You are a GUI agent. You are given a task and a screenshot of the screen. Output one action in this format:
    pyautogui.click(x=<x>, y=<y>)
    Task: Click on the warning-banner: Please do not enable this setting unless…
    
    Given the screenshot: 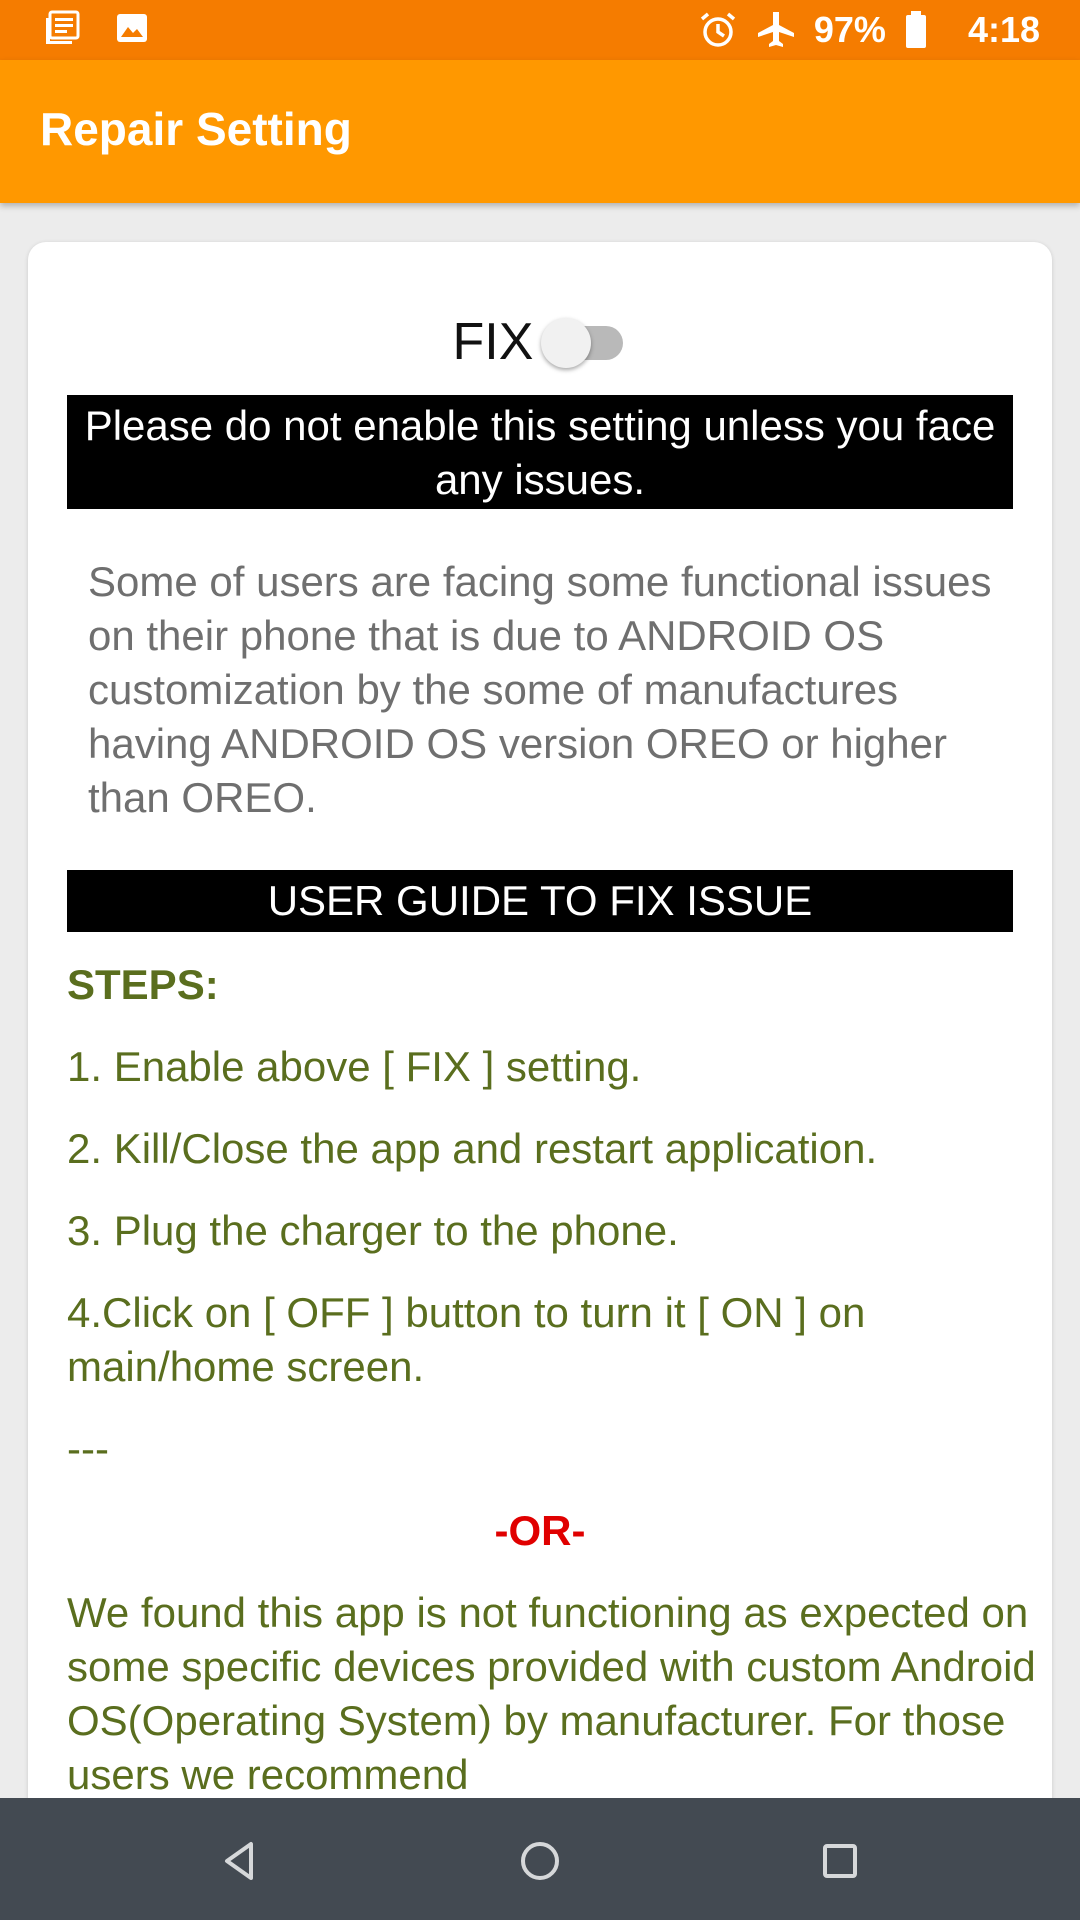 What is the action you would take?
    pyautogui.click(x=540, y=452)
    